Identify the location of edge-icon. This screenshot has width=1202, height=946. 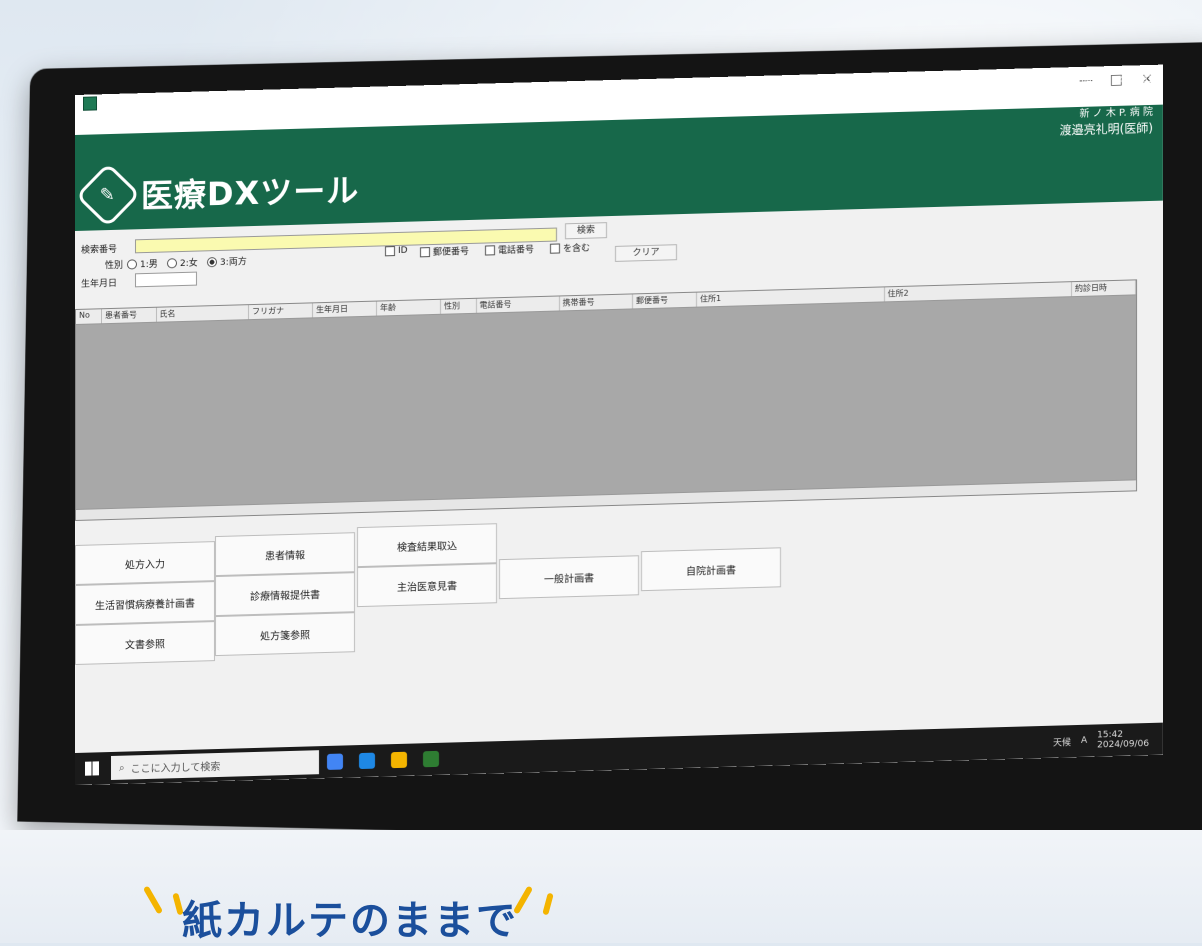
(367, 761).